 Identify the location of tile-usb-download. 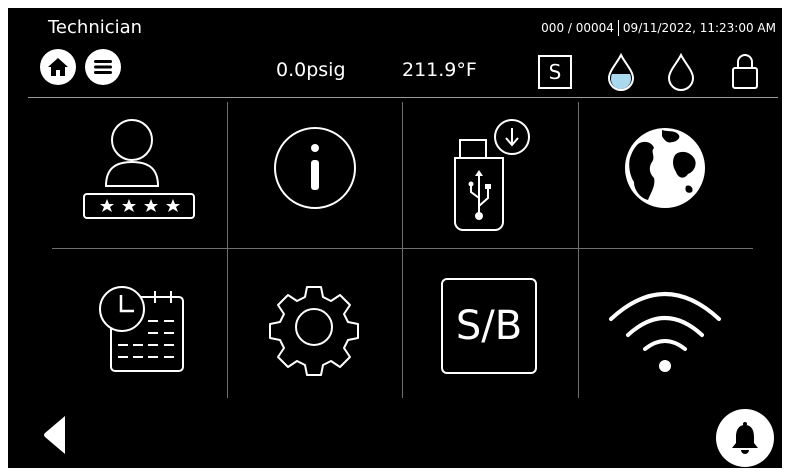
(490, 175).